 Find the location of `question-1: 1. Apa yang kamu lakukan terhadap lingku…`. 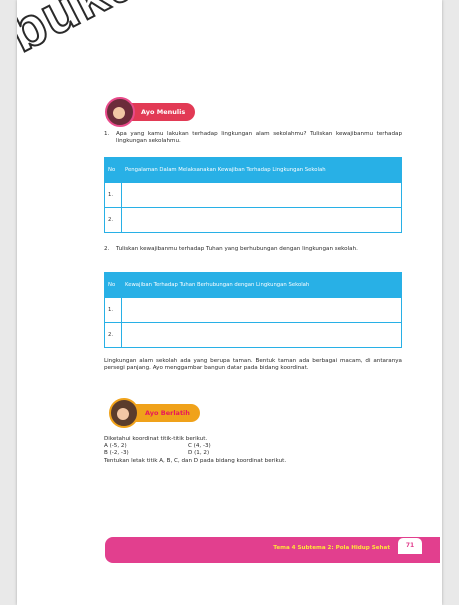

question-1: 1. Apa yang kamu lakukan terhadap lingku… is located at coordinates (253, 138).